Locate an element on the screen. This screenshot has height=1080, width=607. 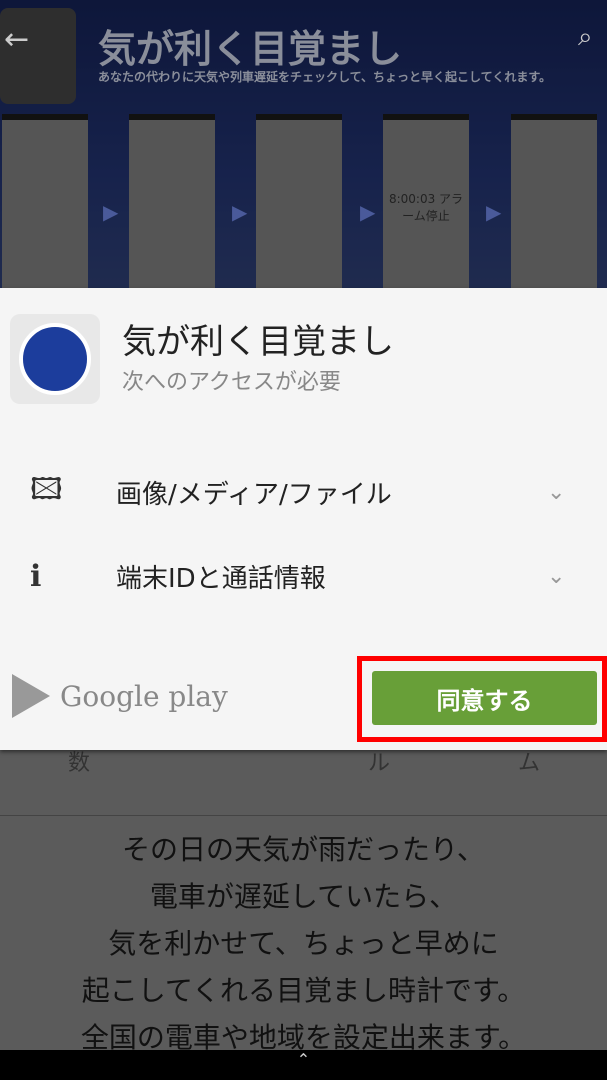
app-icon is located at coordinates (55, 359).